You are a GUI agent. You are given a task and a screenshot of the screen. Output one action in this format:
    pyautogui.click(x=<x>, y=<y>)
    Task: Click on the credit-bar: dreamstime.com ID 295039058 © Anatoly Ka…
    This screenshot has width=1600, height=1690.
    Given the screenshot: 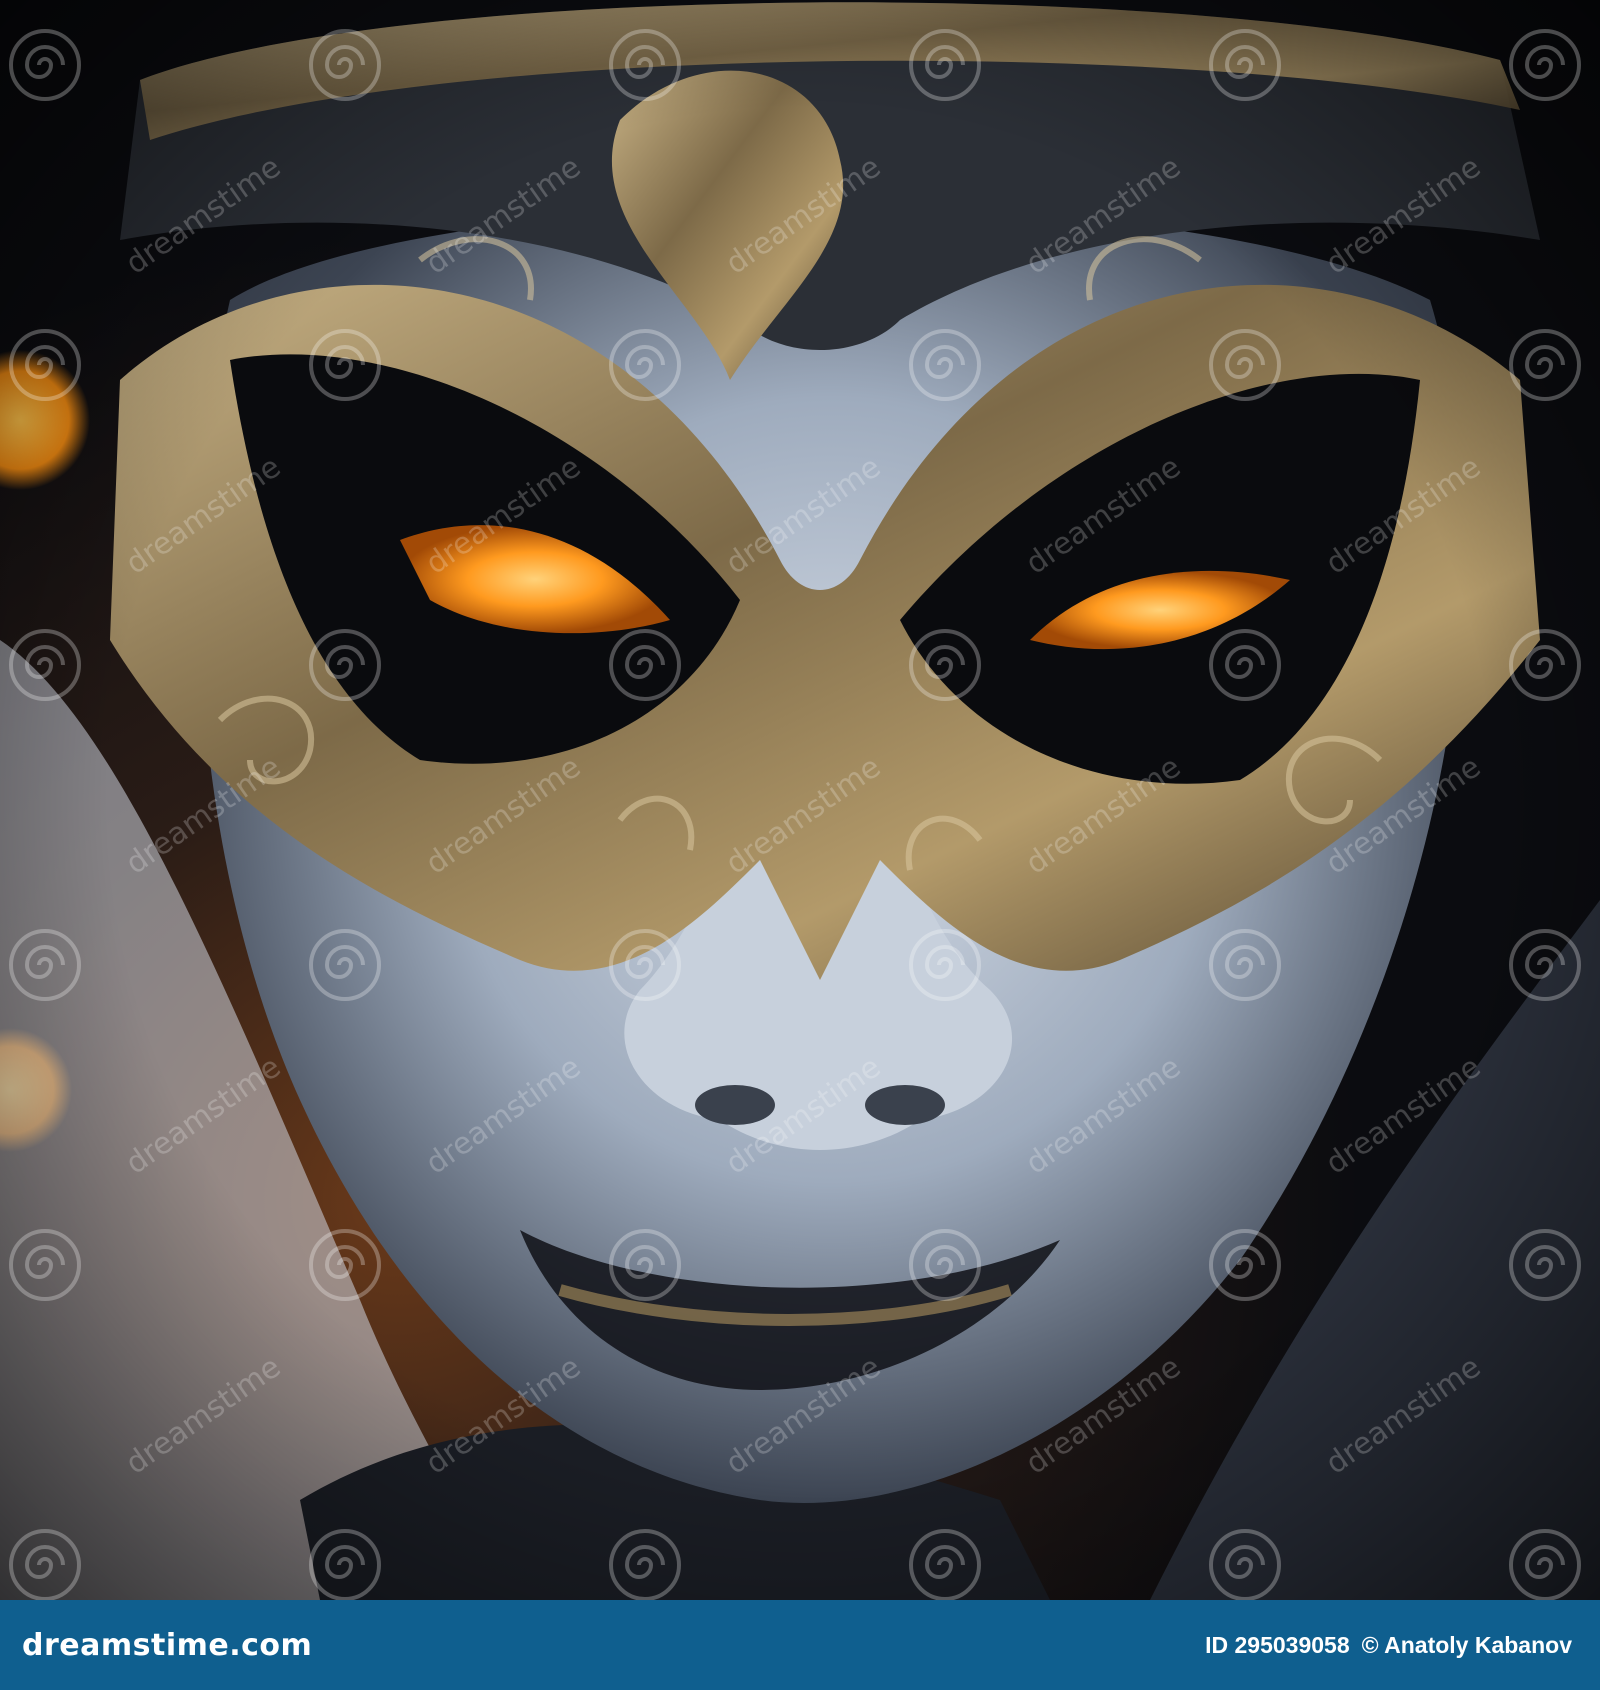 What is the action you would take?
    pyautogui.click(x=800, y=1645)
    